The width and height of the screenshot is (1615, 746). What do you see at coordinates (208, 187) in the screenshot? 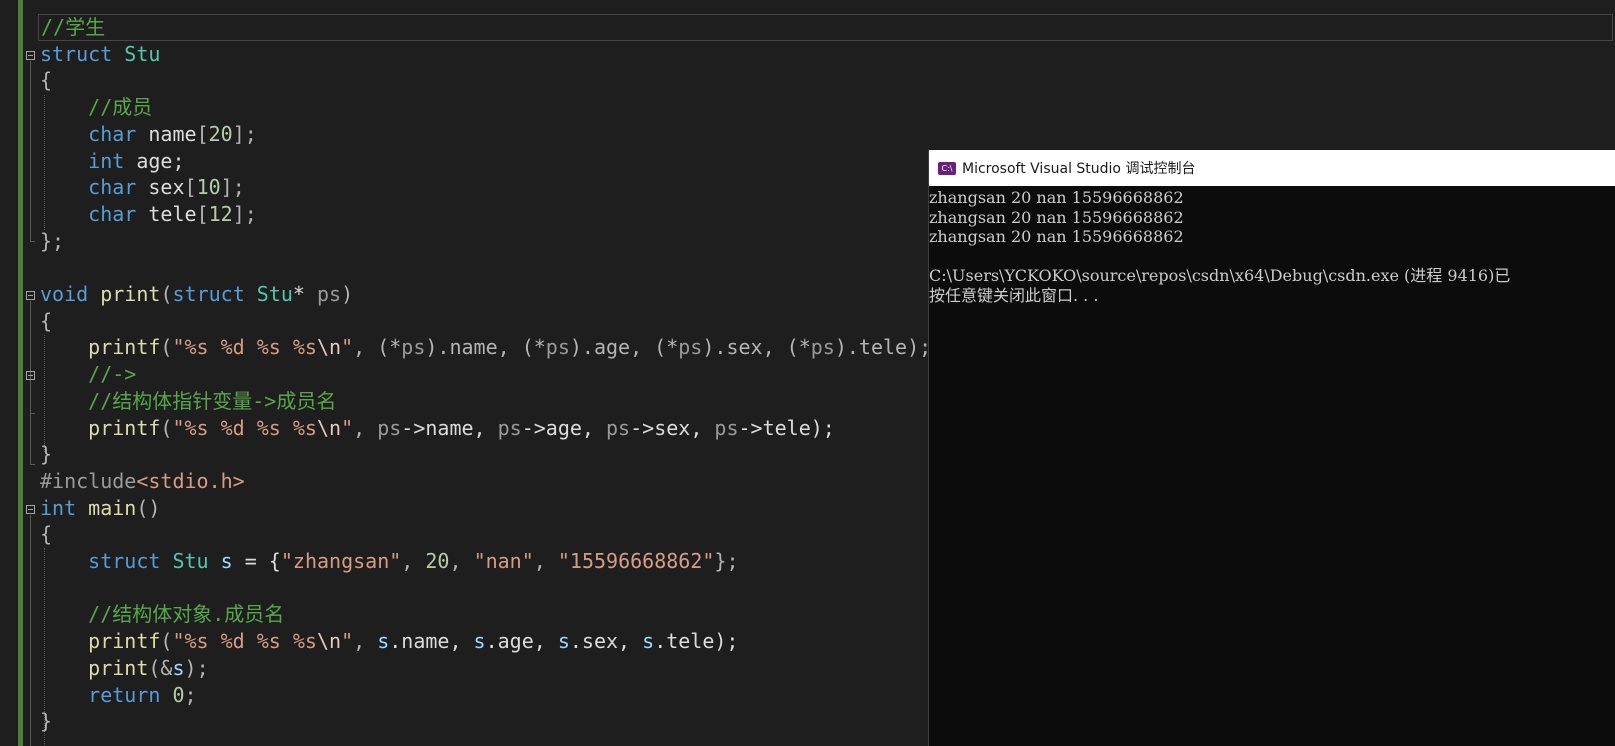
I see `code-token: 10` at bounding box center [208, 187].